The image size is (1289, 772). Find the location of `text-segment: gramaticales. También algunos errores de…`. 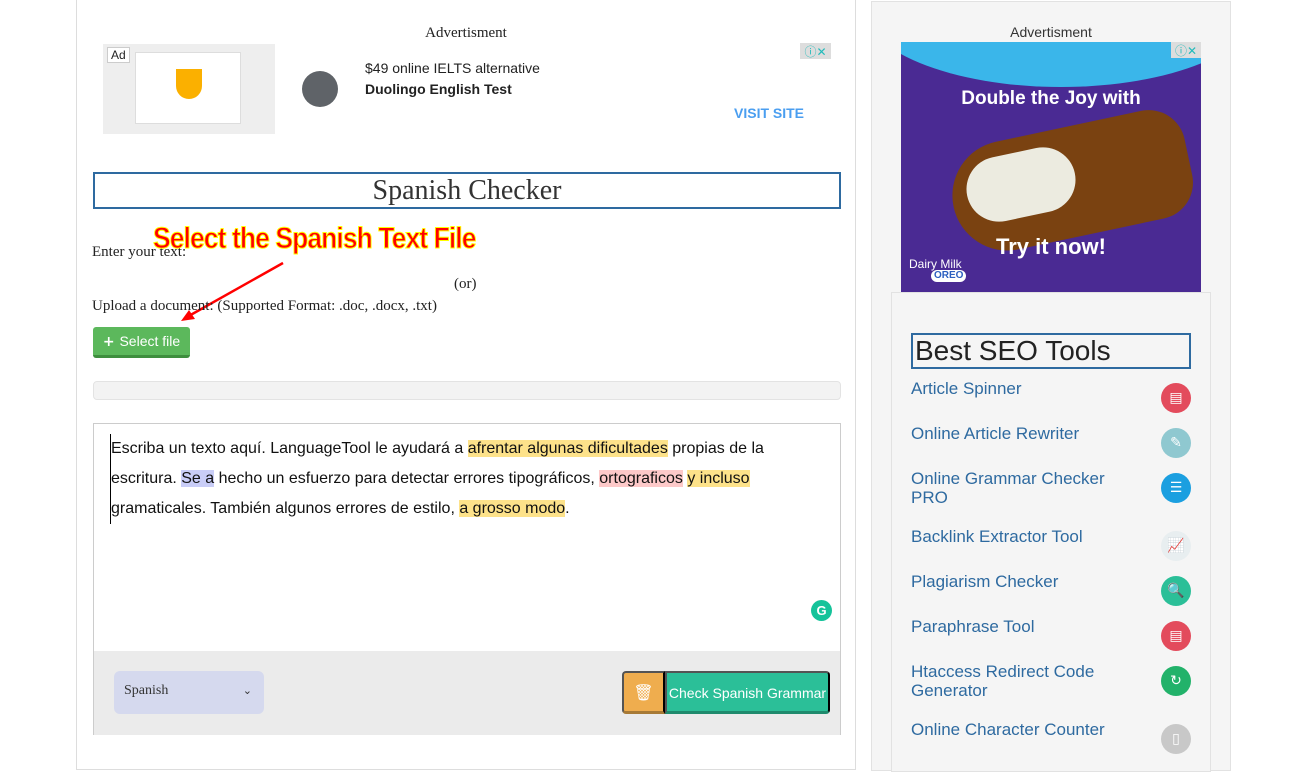

text-segment: gramaticales. También algunos errores de… is located at coordinates (285, 508).